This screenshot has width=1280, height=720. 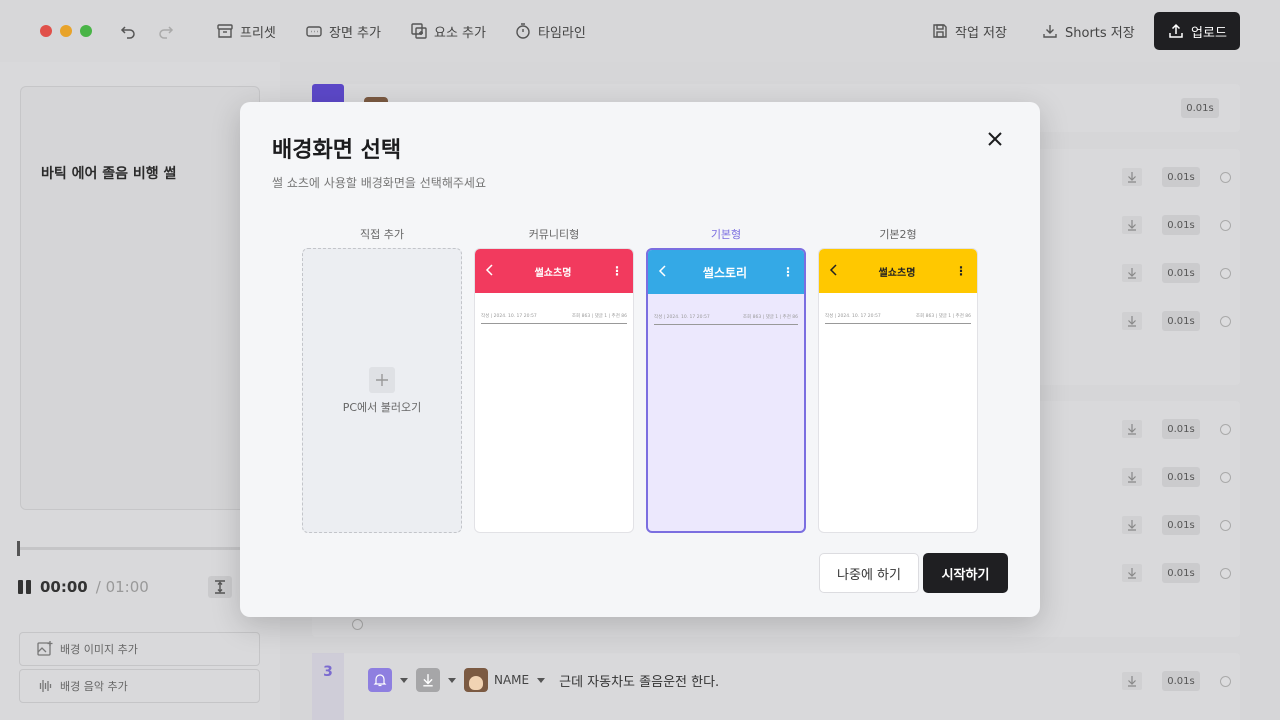 I want to click on phone-header-title: 썰스토리, so click(x=725, y=272).